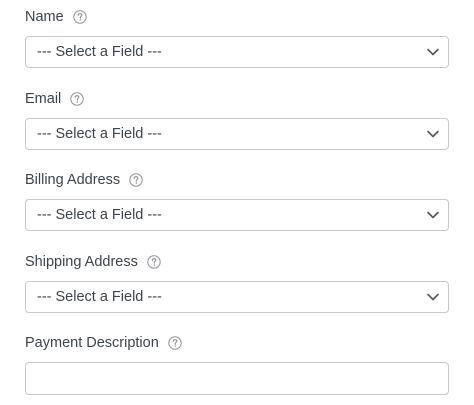 Image resolution: width=474 pixels, height=405 pixels. I want to click on email-field-select: --- Select a Field ---, so click(237, 134).